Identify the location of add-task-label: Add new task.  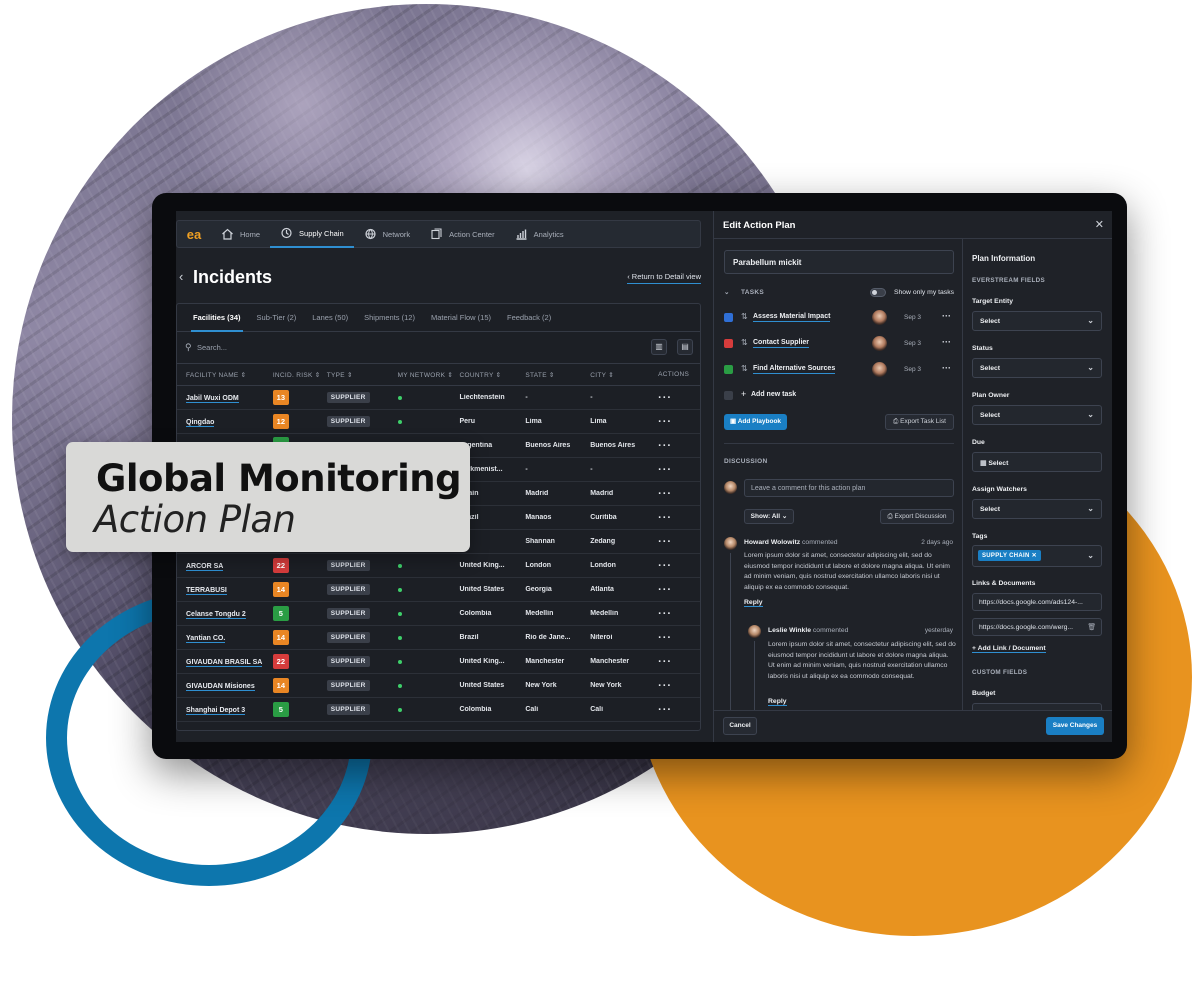
(773, 395).